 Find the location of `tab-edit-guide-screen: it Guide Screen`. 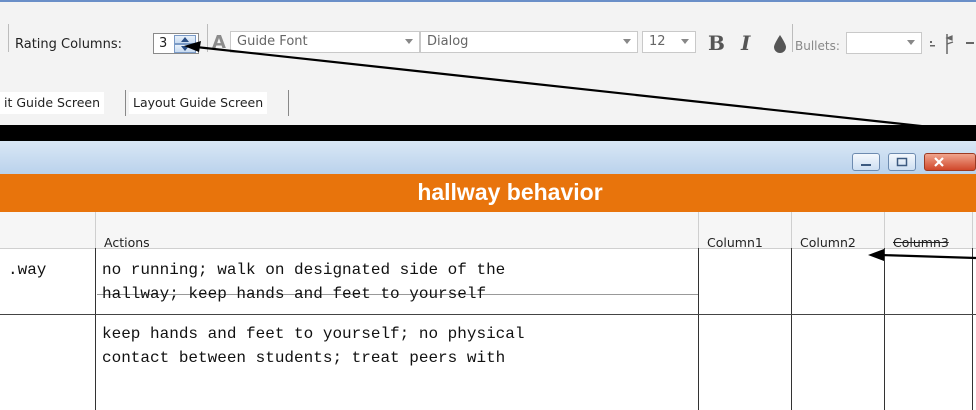

tab-edit-guide-screen: it Guide Screen is located at coordinates (52, 103).